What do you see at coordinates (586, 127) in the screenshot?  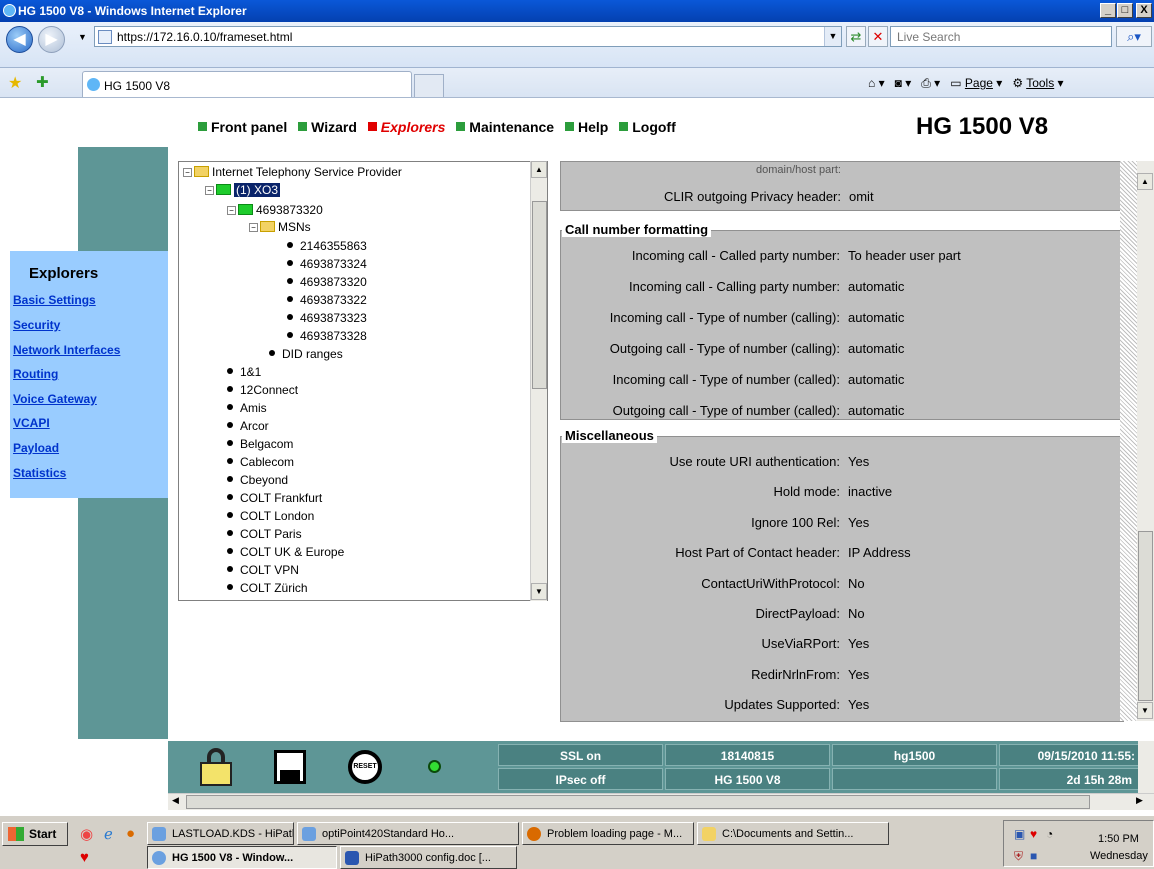 I see `menu-help: Help` at bounding box center [586, 127].